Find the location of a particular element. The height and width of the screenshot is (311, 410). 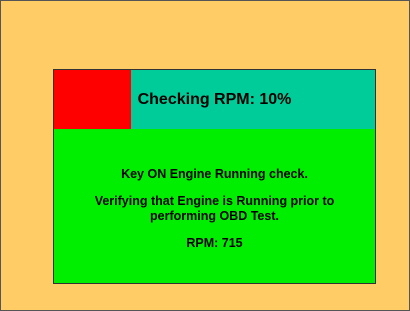

check-title: Key ON Engine Running check. is located at coordinates (214, 174).